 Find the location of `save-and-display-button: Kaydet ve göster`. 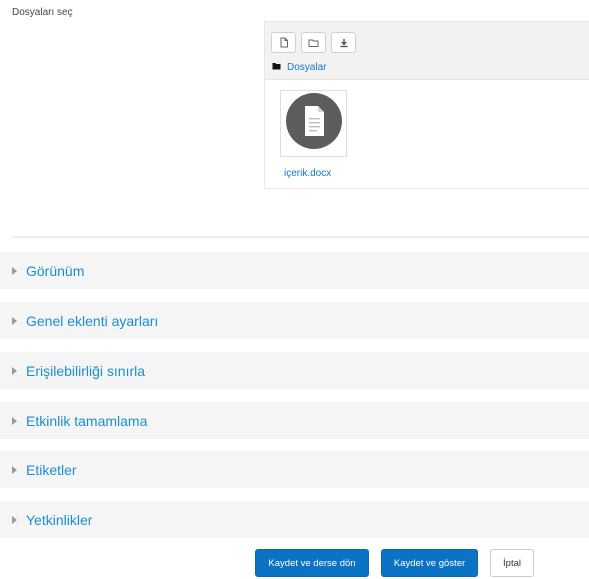

save-and-display-button: Kaydet ve göster is located at coordinates (429, 563).